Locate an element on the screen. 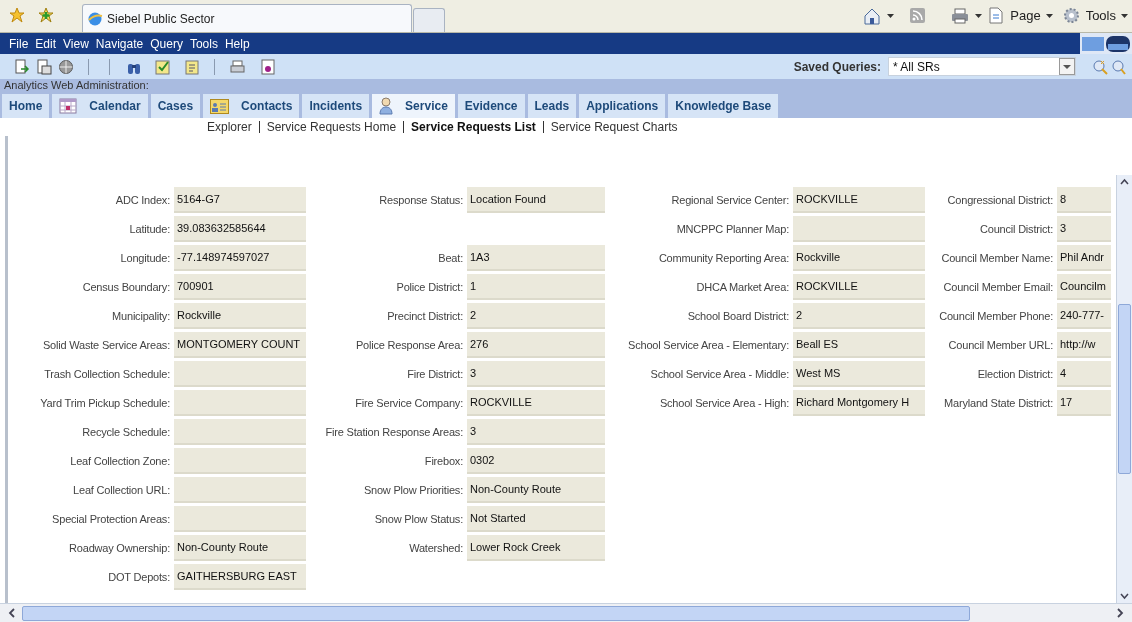 The image size is (1132, 622). field-value: Councilm is located at coordinates (1084, 287).